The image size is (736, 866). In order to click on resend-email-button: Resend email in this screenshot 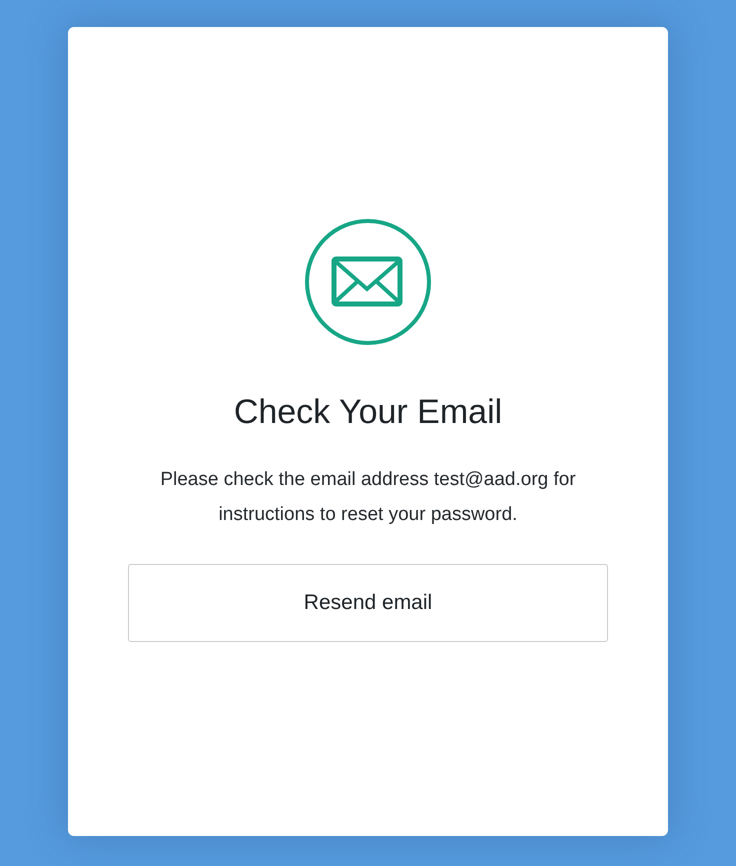, I will do `click(368, 603)`.